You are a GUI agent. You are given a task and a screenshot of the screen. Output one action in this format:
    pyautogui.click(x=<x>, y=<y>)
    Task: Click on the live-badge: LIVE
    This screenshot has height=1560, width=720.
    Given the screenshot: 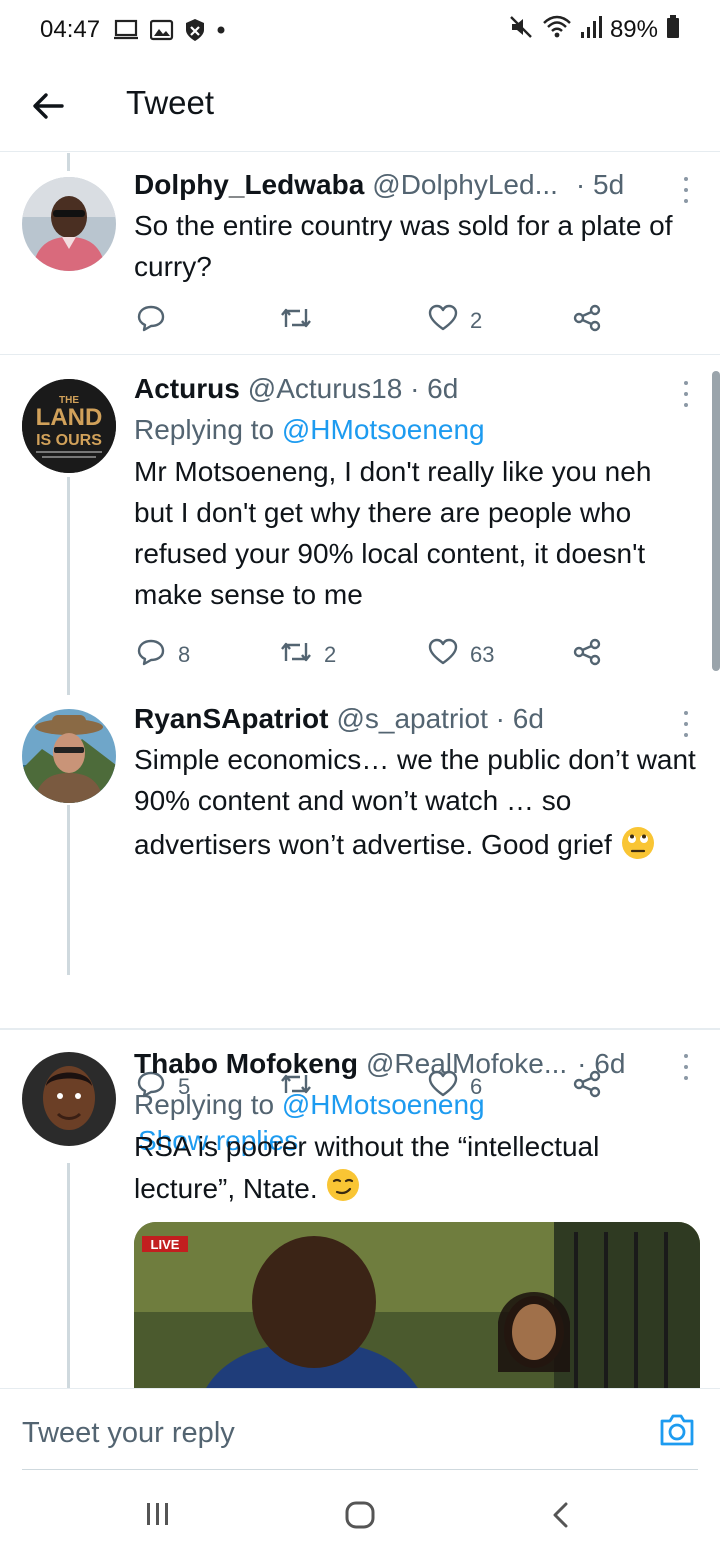 What is the action you would take?
    pyautogui.click(x=165, y=1244)
    